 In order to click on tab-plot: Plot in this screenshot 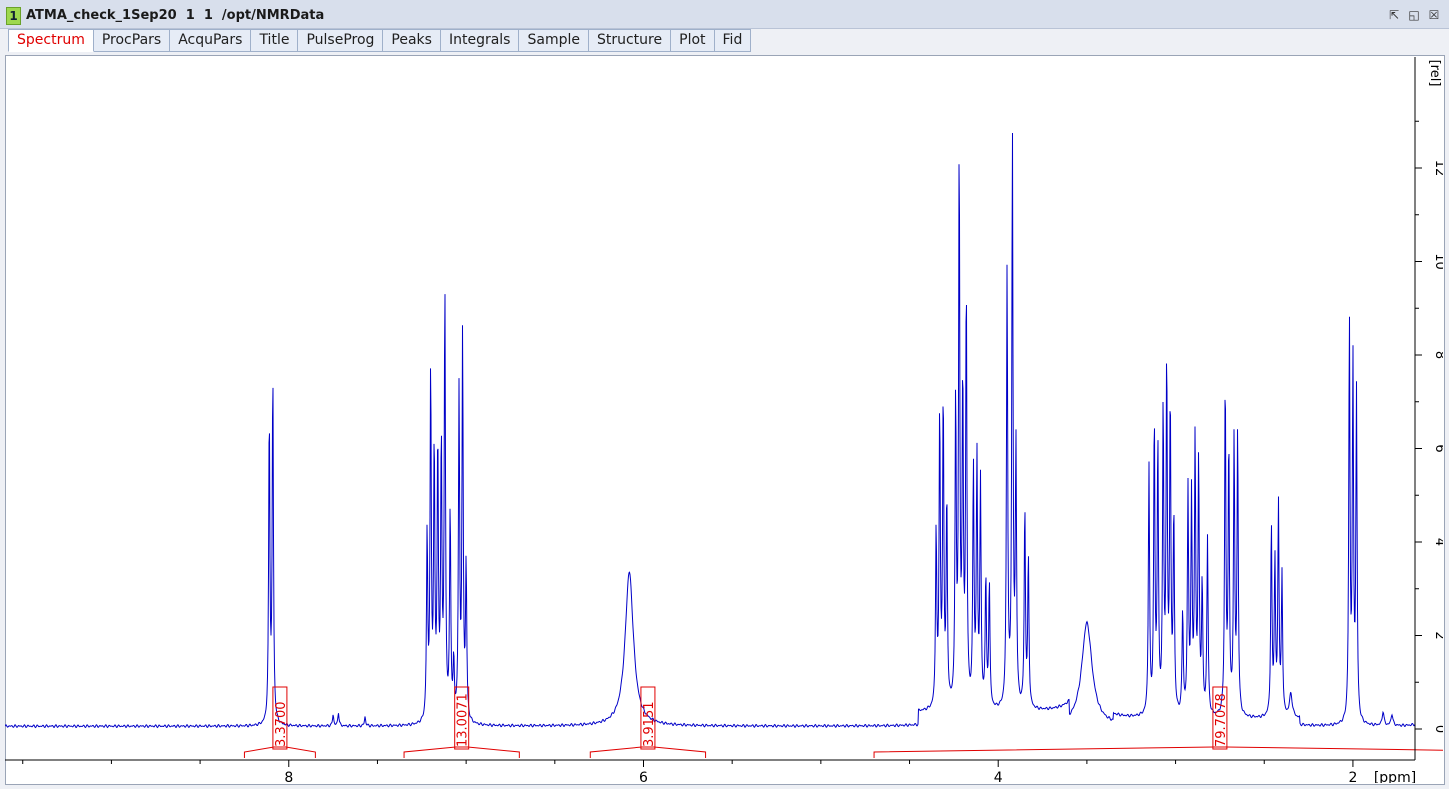, I will do `click(693, 40)`.